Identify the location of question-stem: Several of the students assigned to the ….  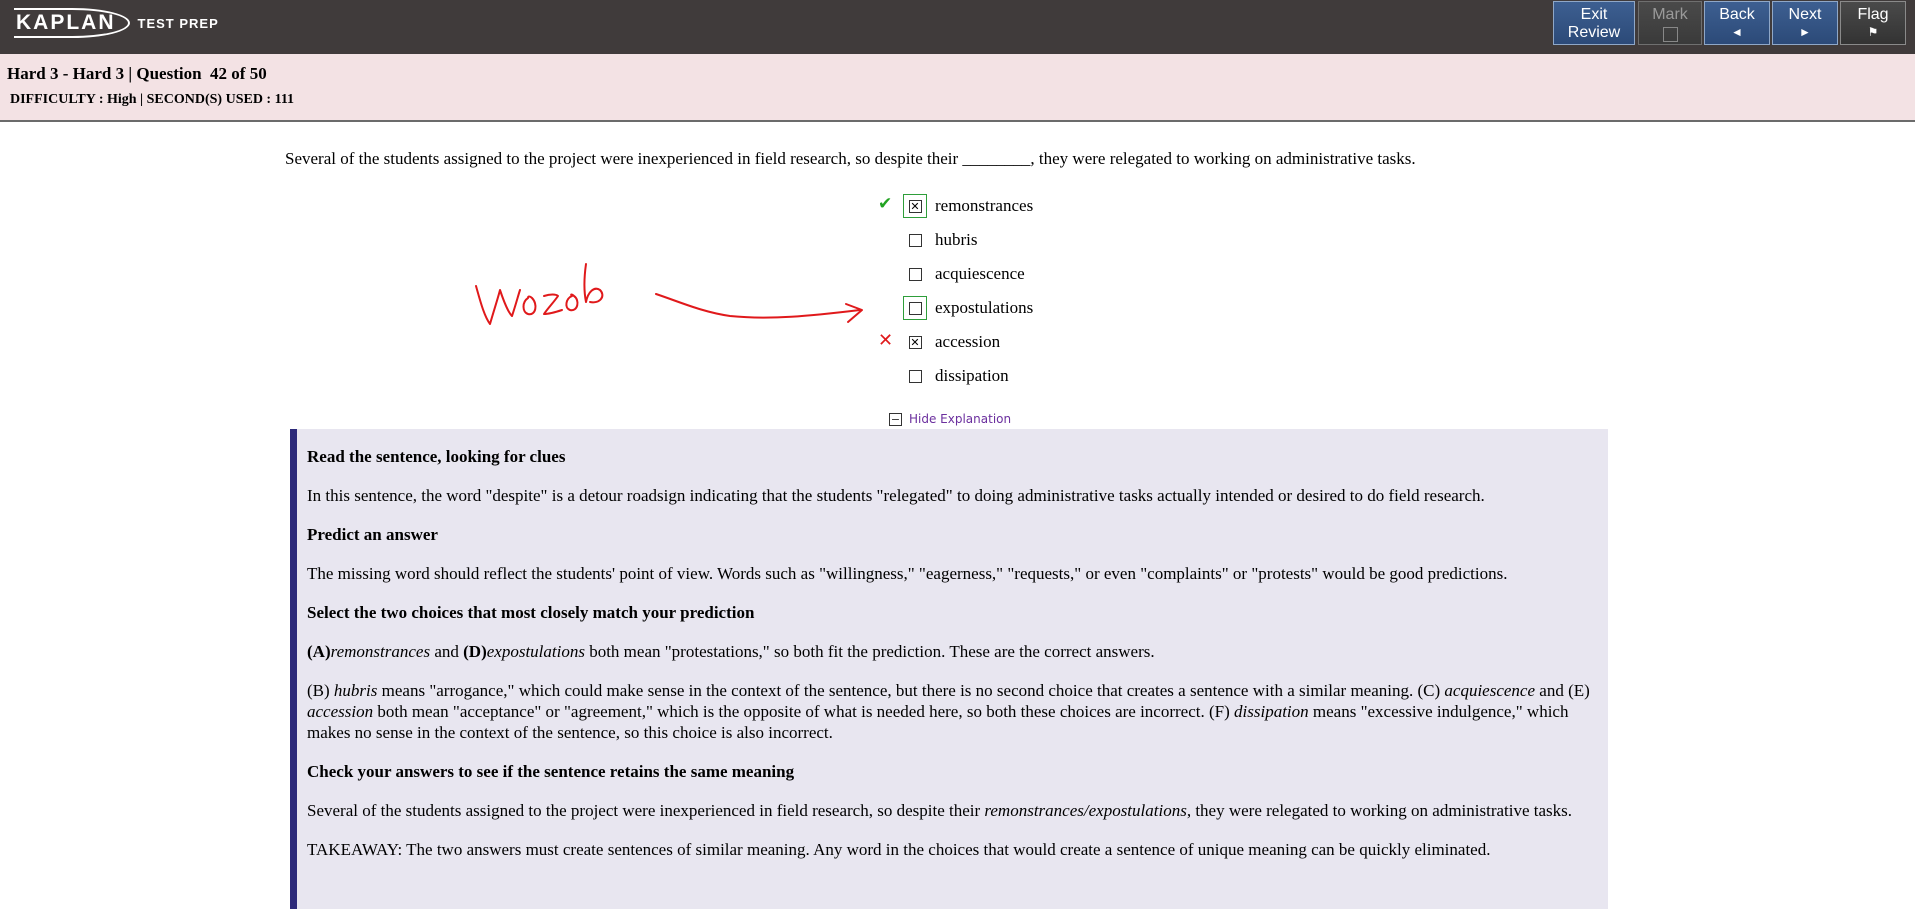
(850, 158).